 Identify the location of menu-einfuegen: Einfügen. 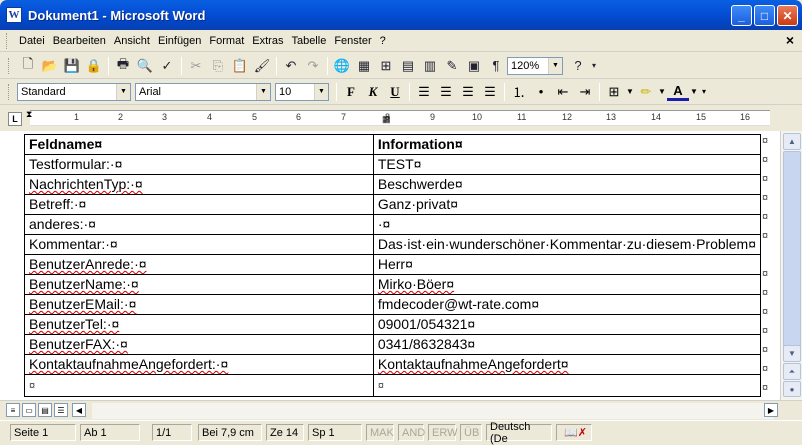
(179, 41).